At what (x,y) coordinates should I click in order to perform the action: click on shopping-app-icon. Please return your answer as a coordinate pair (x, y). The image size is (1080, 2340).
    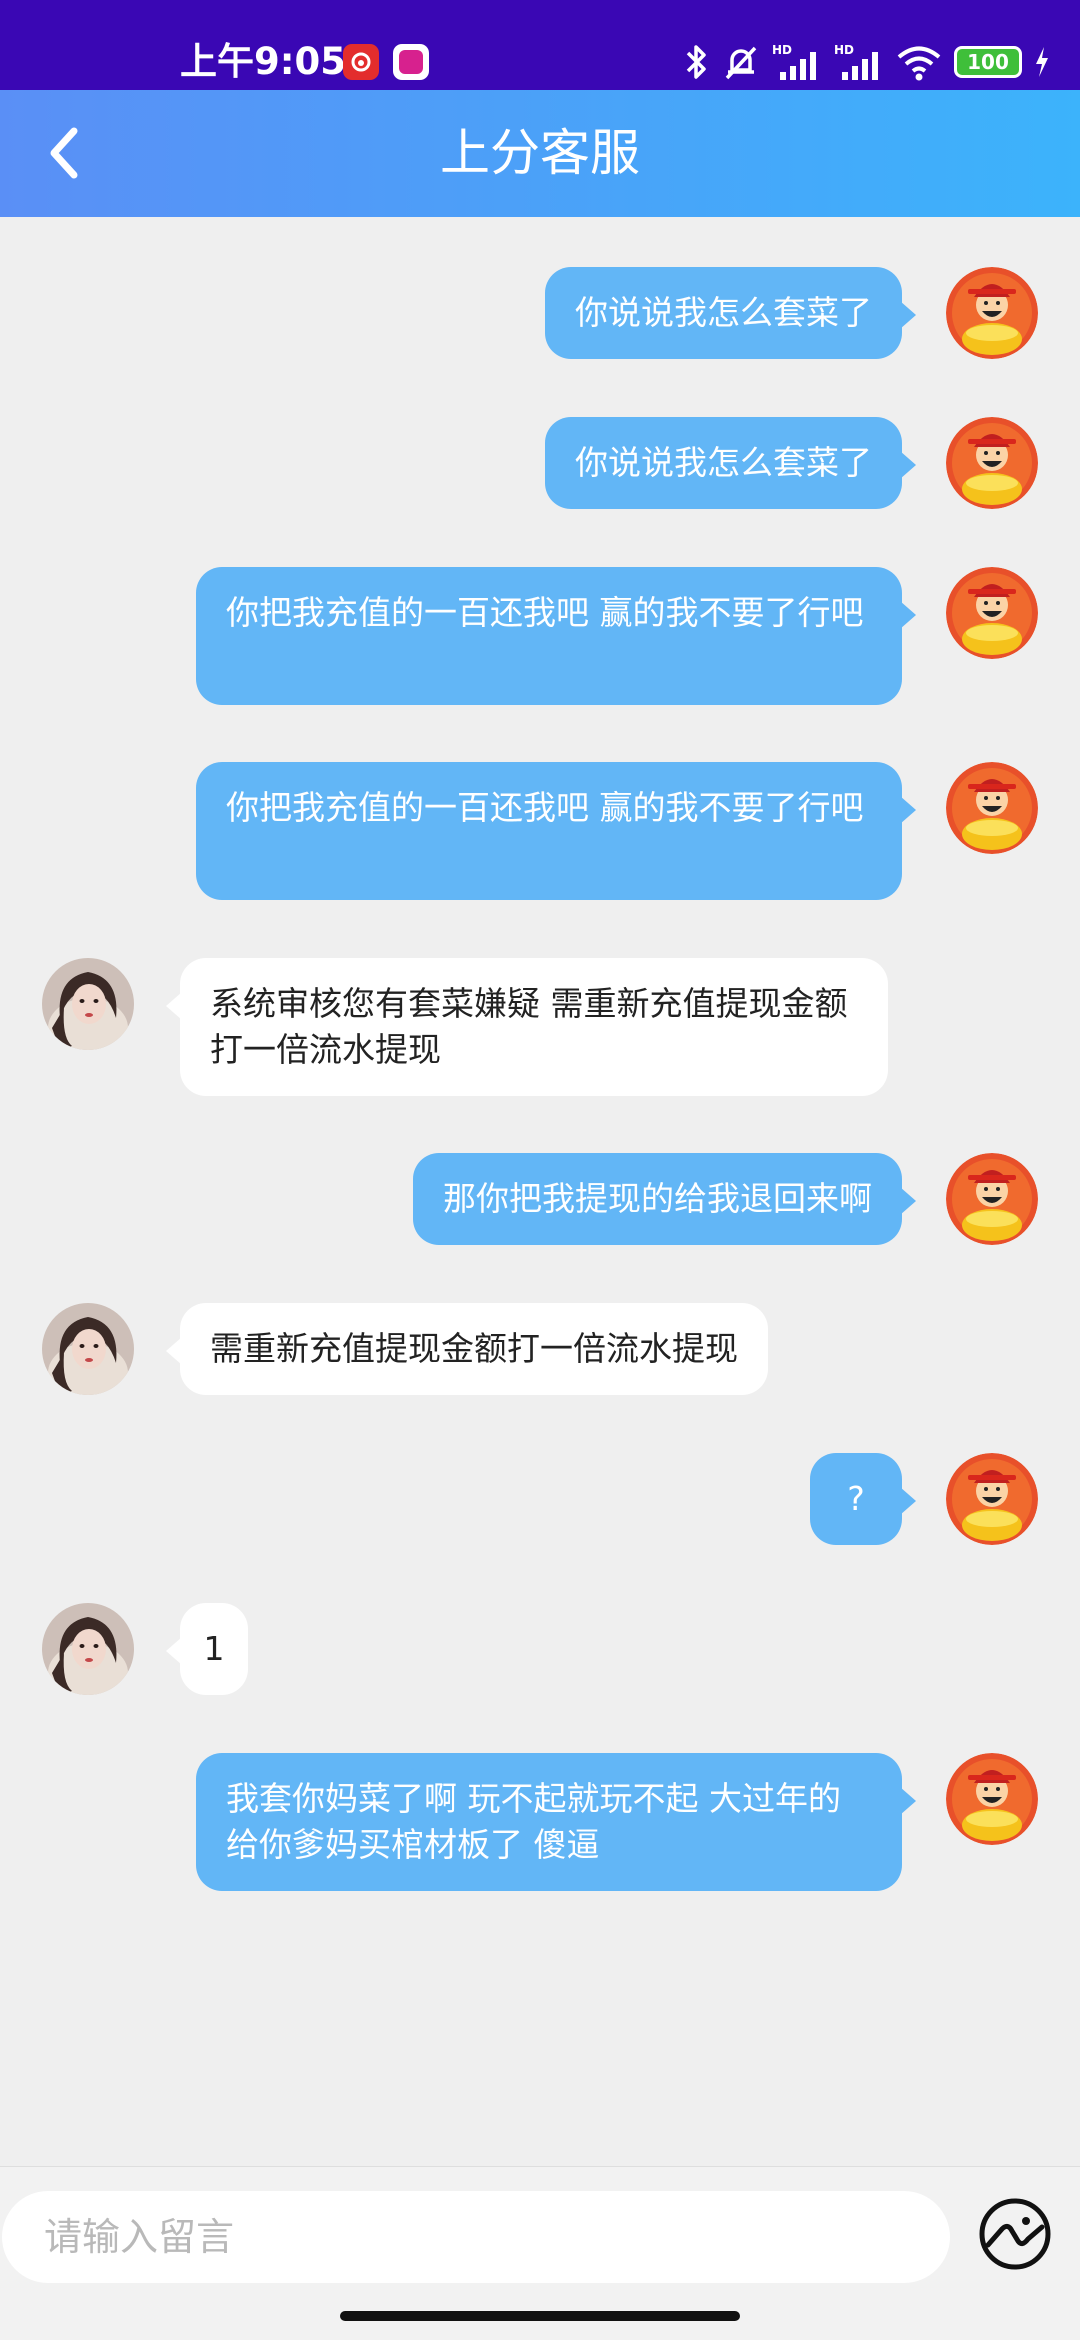
    Looking at the image, I should click on (411, 62).